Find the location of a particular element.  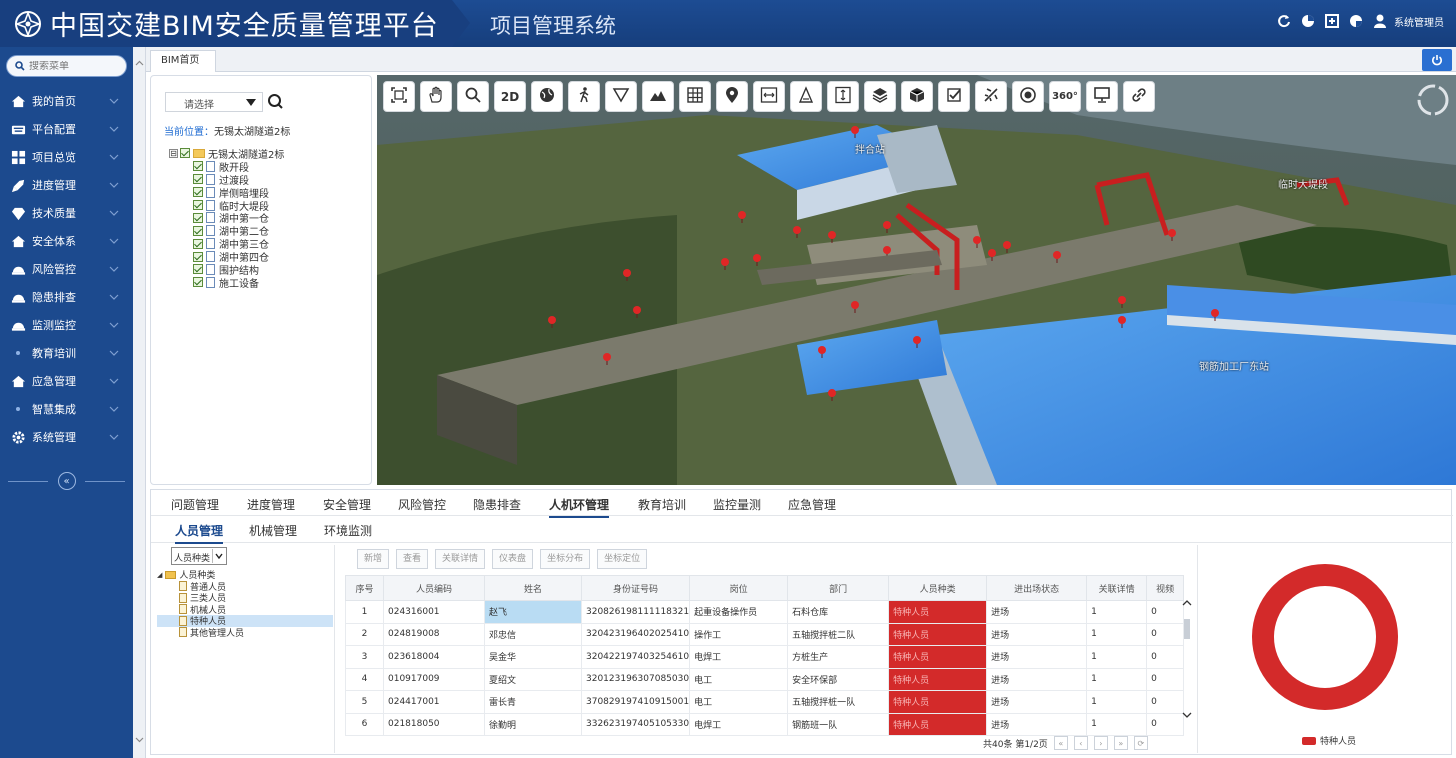

screen-button is located at coordinates (1102, 96).